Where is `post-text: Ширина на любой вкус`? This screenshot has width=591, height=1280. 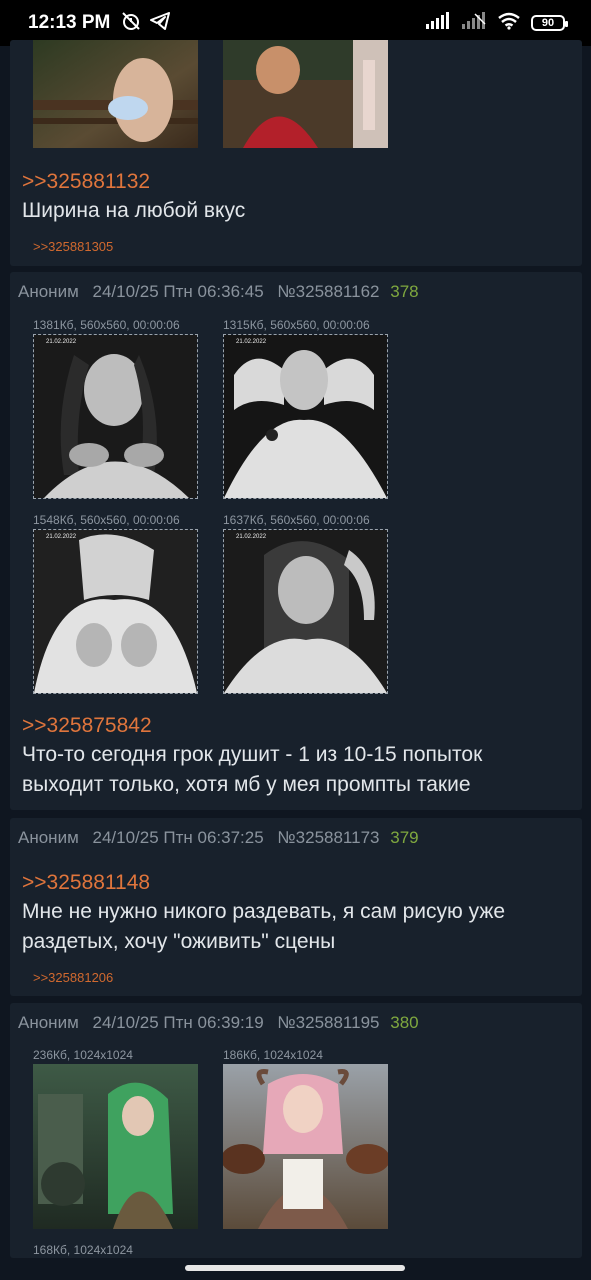
post-text: Ширина на любой вкус is located at coordinates (134, 210).